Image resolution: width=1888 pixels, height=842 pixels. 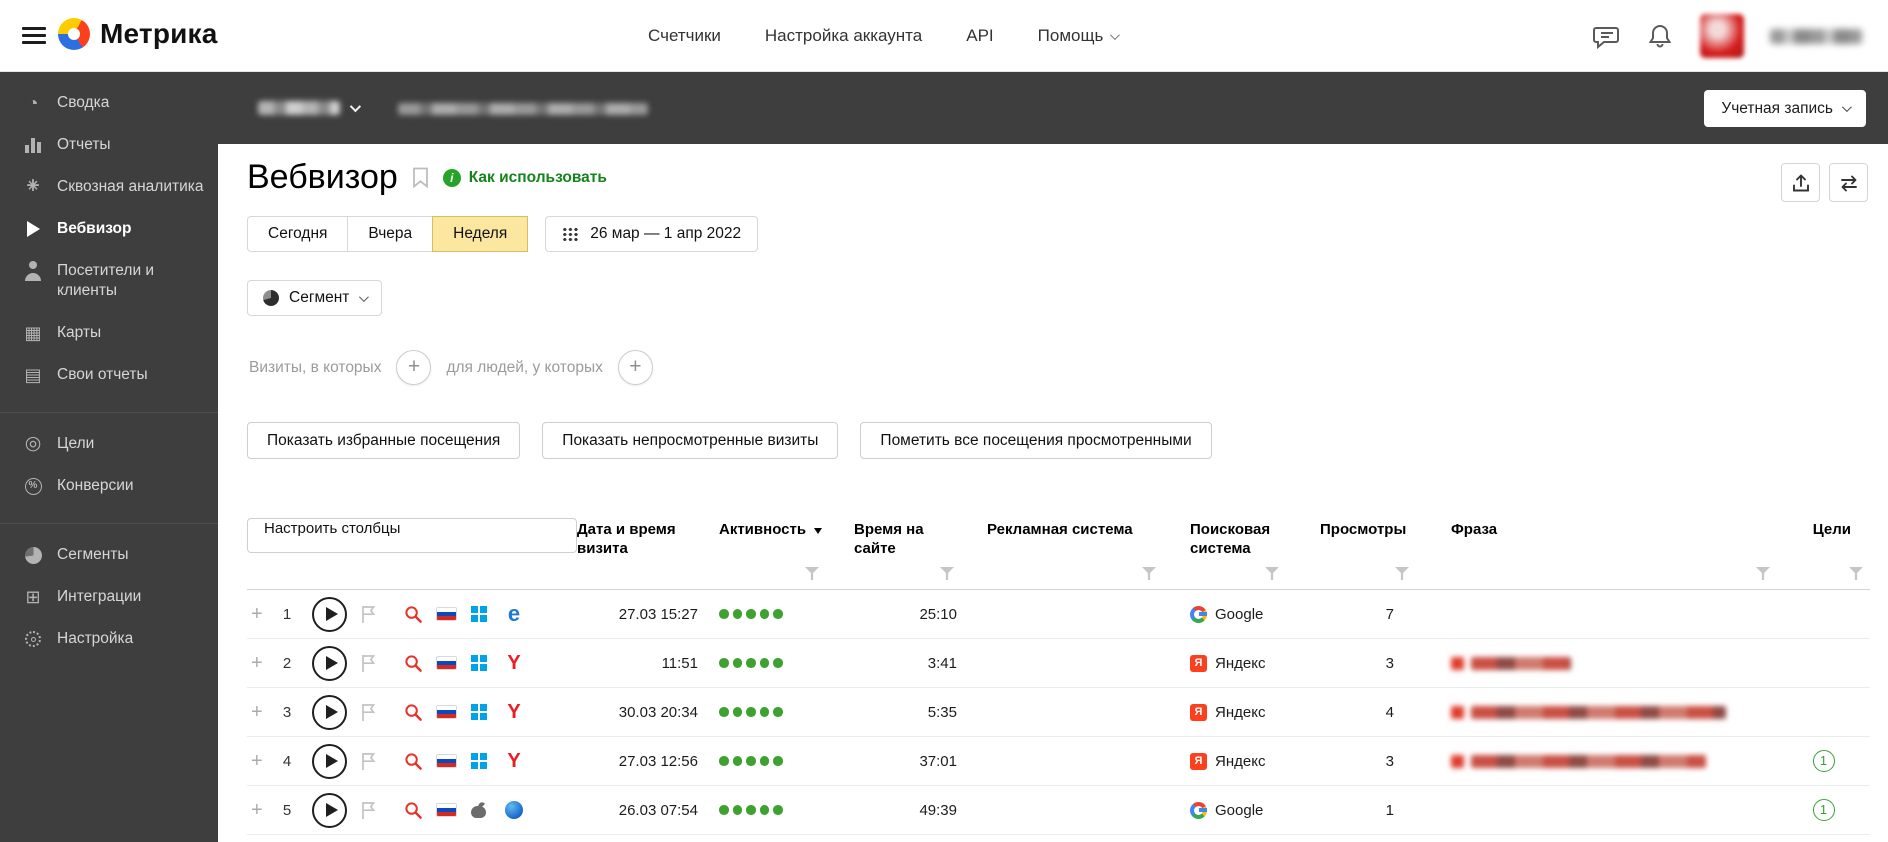 What do you see at coordinates (1224, 549) in the screenshot?
I see `col-header-search-engine: Поисковая система` at bounding box center [1224, 549].